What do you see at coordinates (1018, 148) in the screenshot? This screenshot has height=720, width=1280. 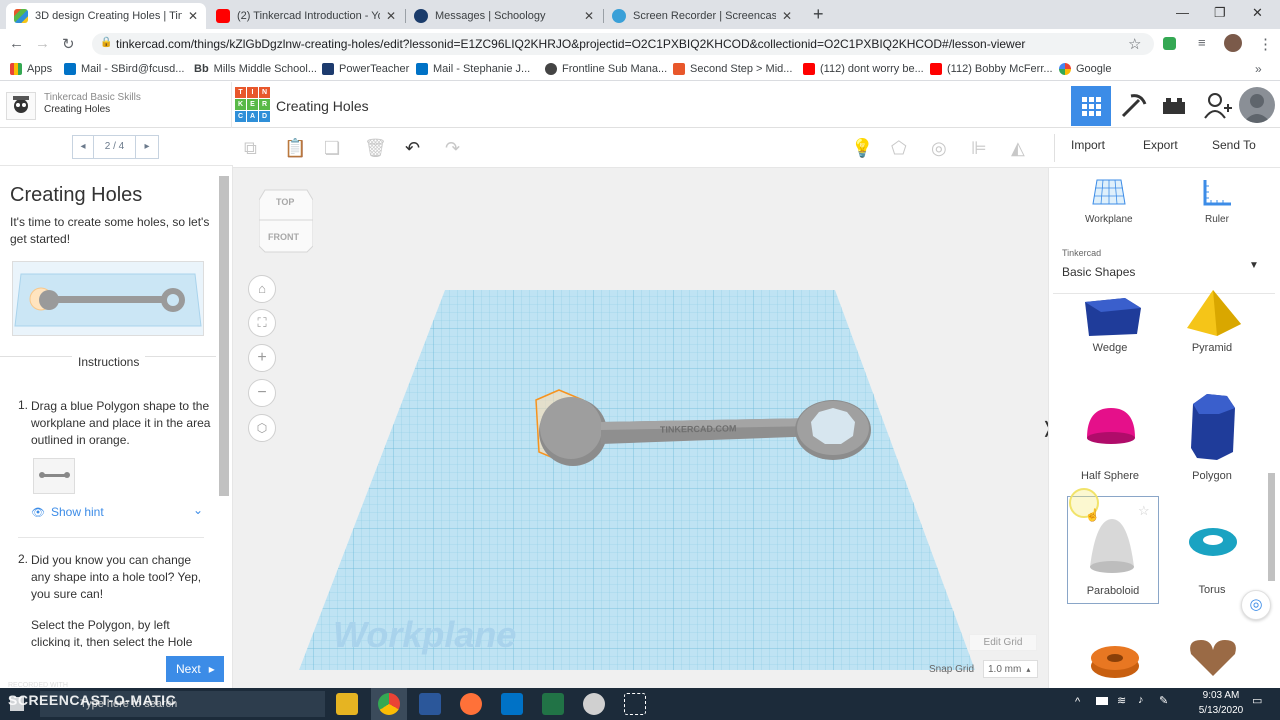 I see `mirror-icon: ◭` at bounding box center [1018, 148].